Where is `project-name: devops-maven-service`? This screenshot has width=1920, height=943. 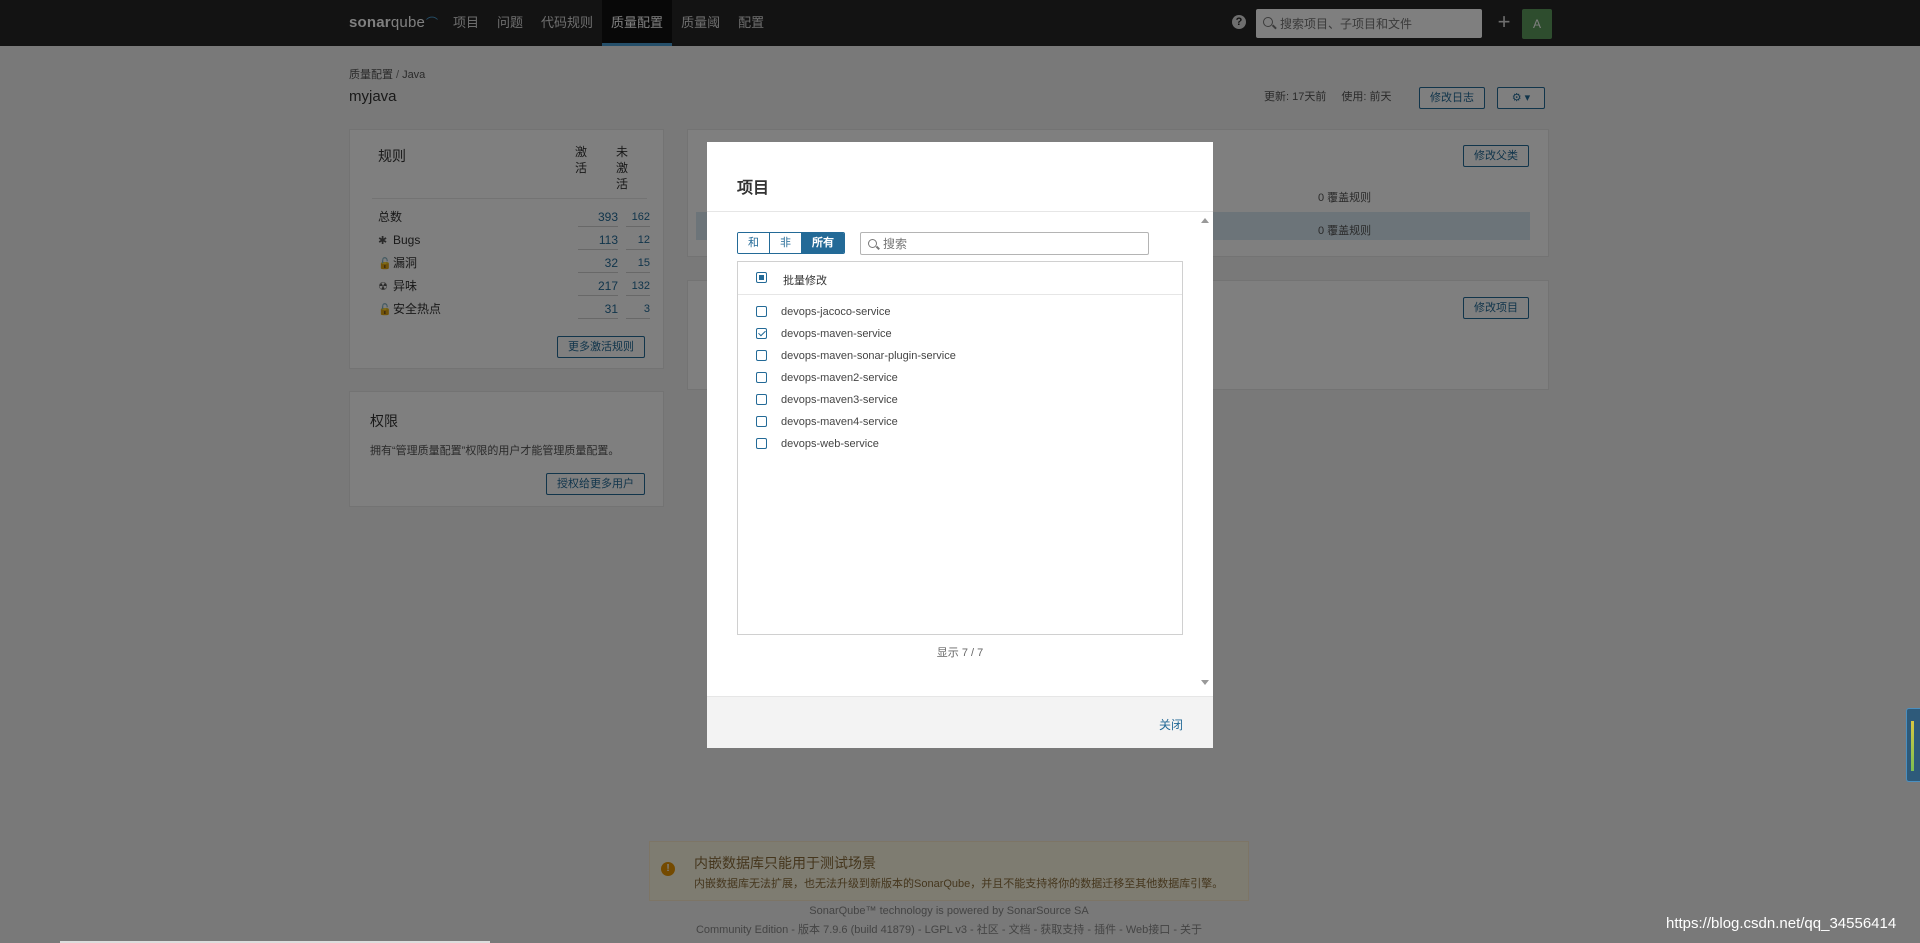 project-name: devops-maven-service is located at coordinates (836, 334).